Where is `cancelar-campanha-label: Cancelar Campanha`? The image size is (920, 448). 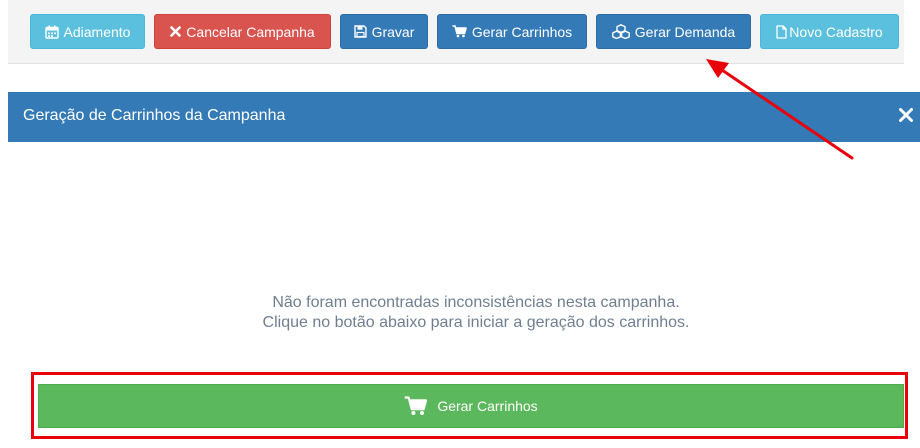 cancelar-campanha-label: Cancelar Campanha is located at coordinates (250, 31).